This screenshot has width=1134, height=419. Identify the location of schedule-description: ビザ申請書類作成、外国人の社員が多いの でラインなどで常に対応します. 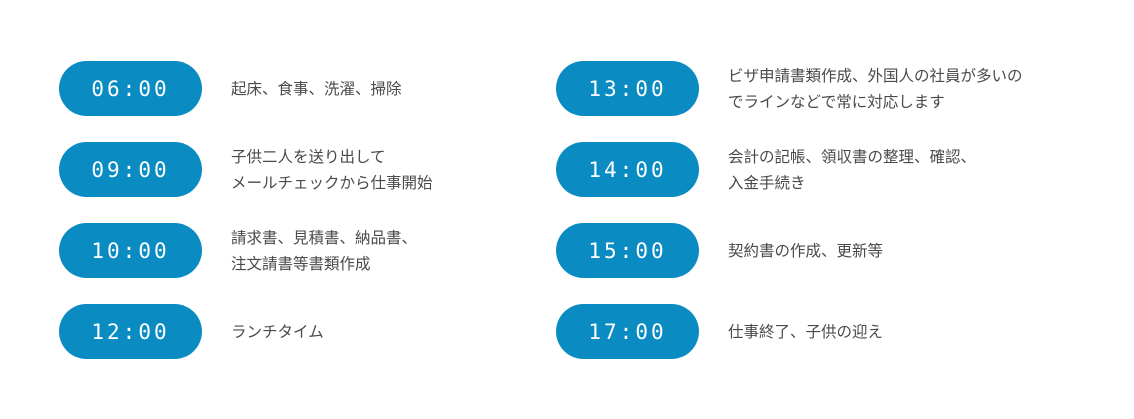
(875, 89).